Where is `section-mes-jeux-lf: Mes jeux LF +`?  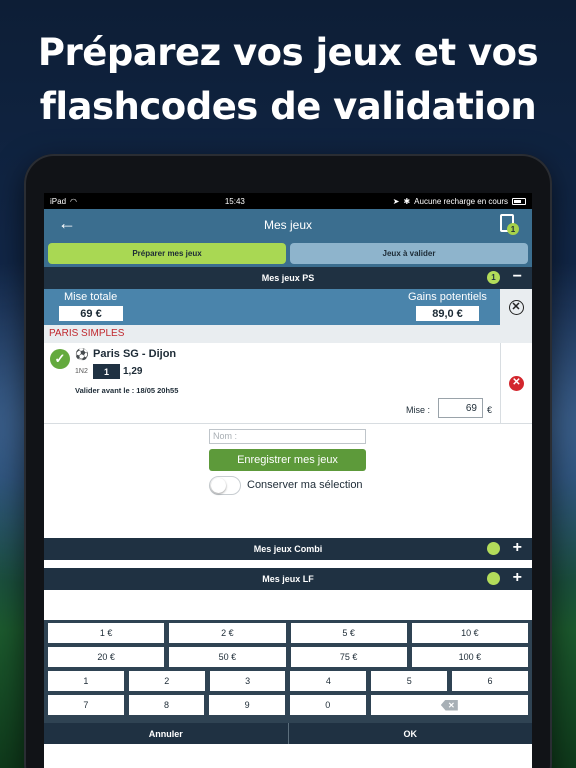
section-mes-jeux-lf: Mes jeux LF + is located at coordinates (288, 579).